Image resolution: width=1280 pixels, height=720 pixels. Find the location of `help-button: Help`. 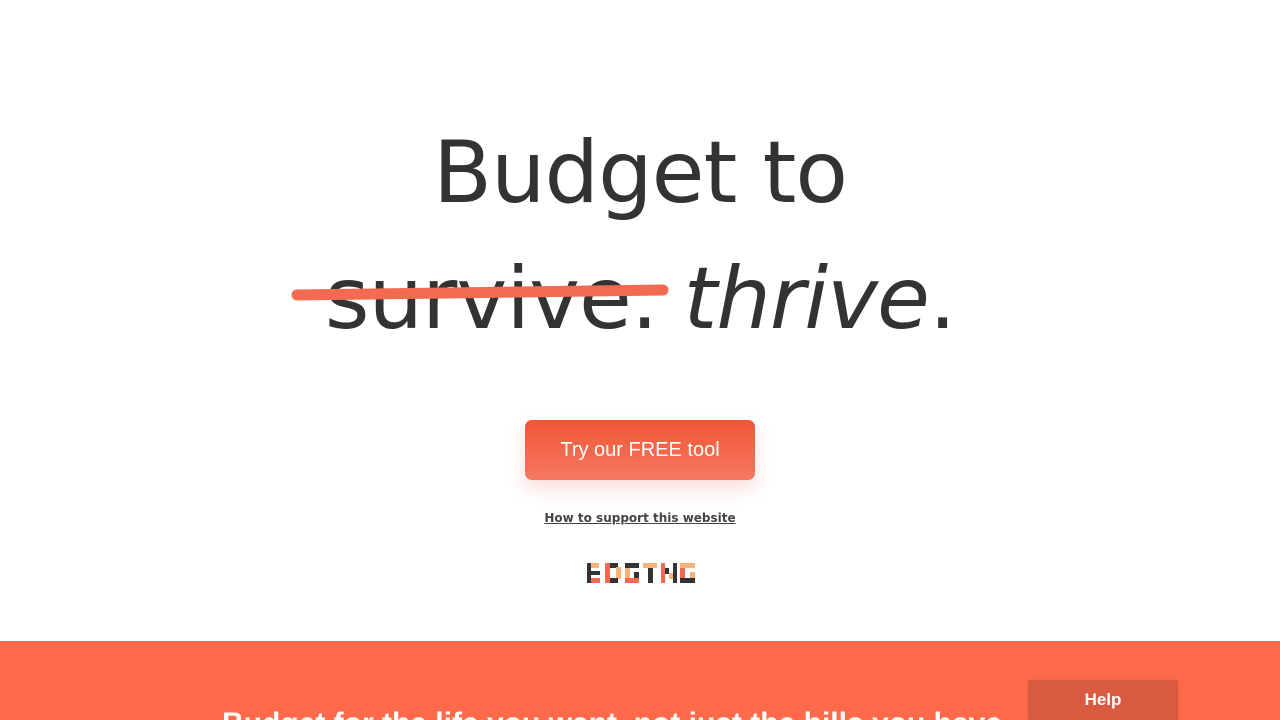

help-button: Help is located at coordinates (1103, 700).